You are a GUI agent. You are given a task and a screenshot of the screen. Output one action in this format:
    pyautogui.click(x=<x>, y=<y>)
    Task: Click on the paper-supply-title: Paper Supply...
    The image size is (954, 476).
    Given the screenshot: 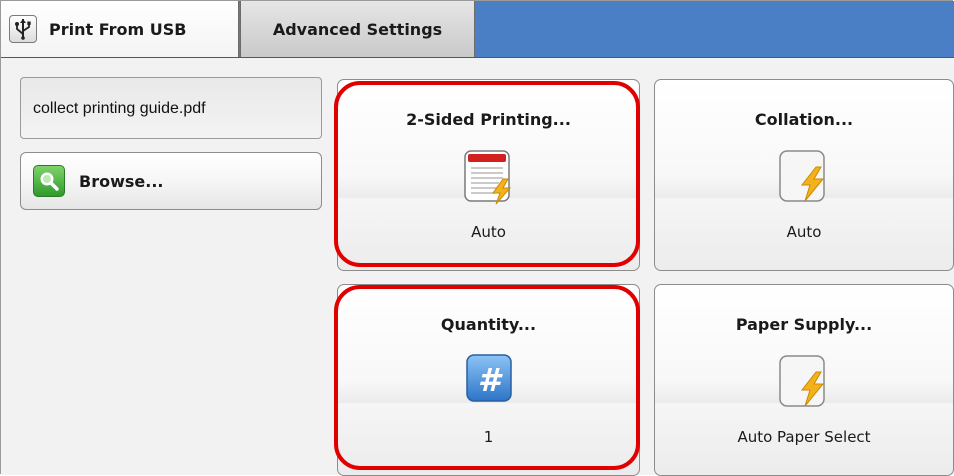 What is the action you would take?
    pyautogui.click(x=804, y=324)
    